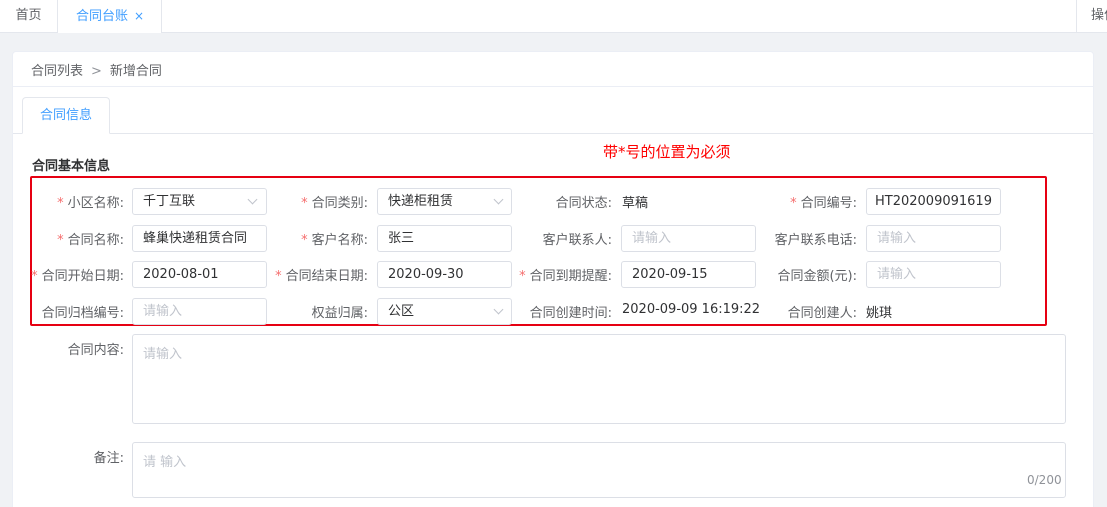 Image resolution: width=1107 pixels, height=507 pixels. I want to click on breadcrumb-contract-list: 合同列表, so click(57, 71).